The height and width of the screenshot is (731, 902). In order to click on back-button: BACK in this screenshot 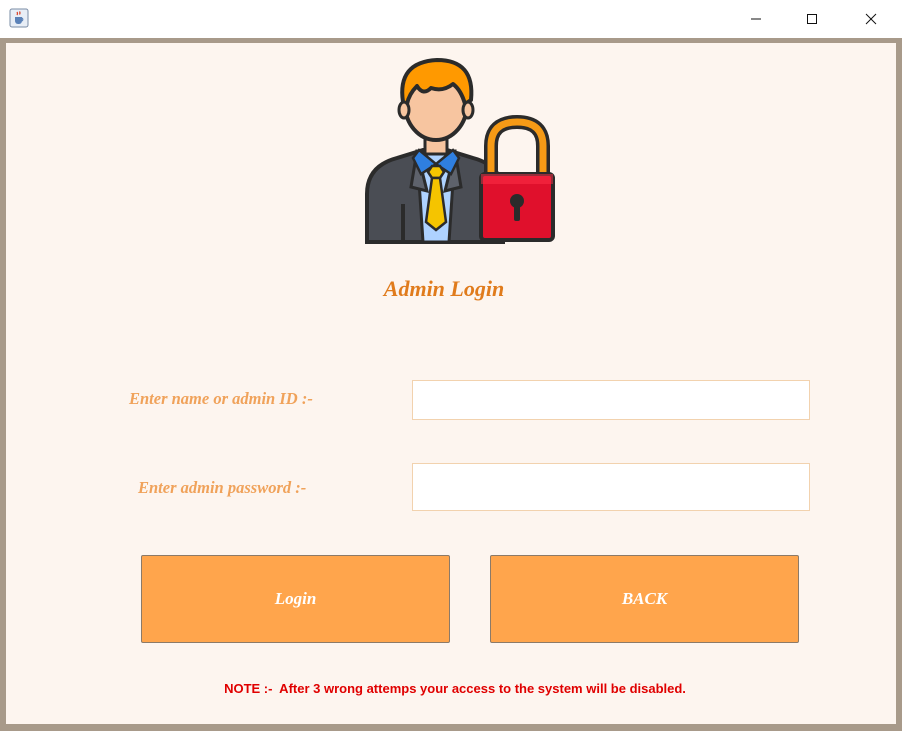, I will do `click(644, 599)`.